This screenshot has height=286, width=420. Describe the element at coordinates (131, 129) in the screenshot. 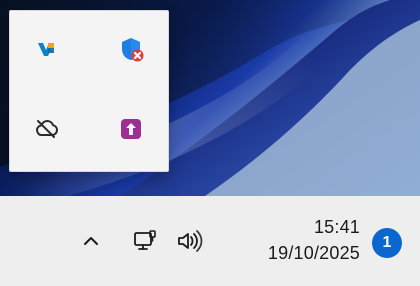

I see `upload-app-icon` at that location.